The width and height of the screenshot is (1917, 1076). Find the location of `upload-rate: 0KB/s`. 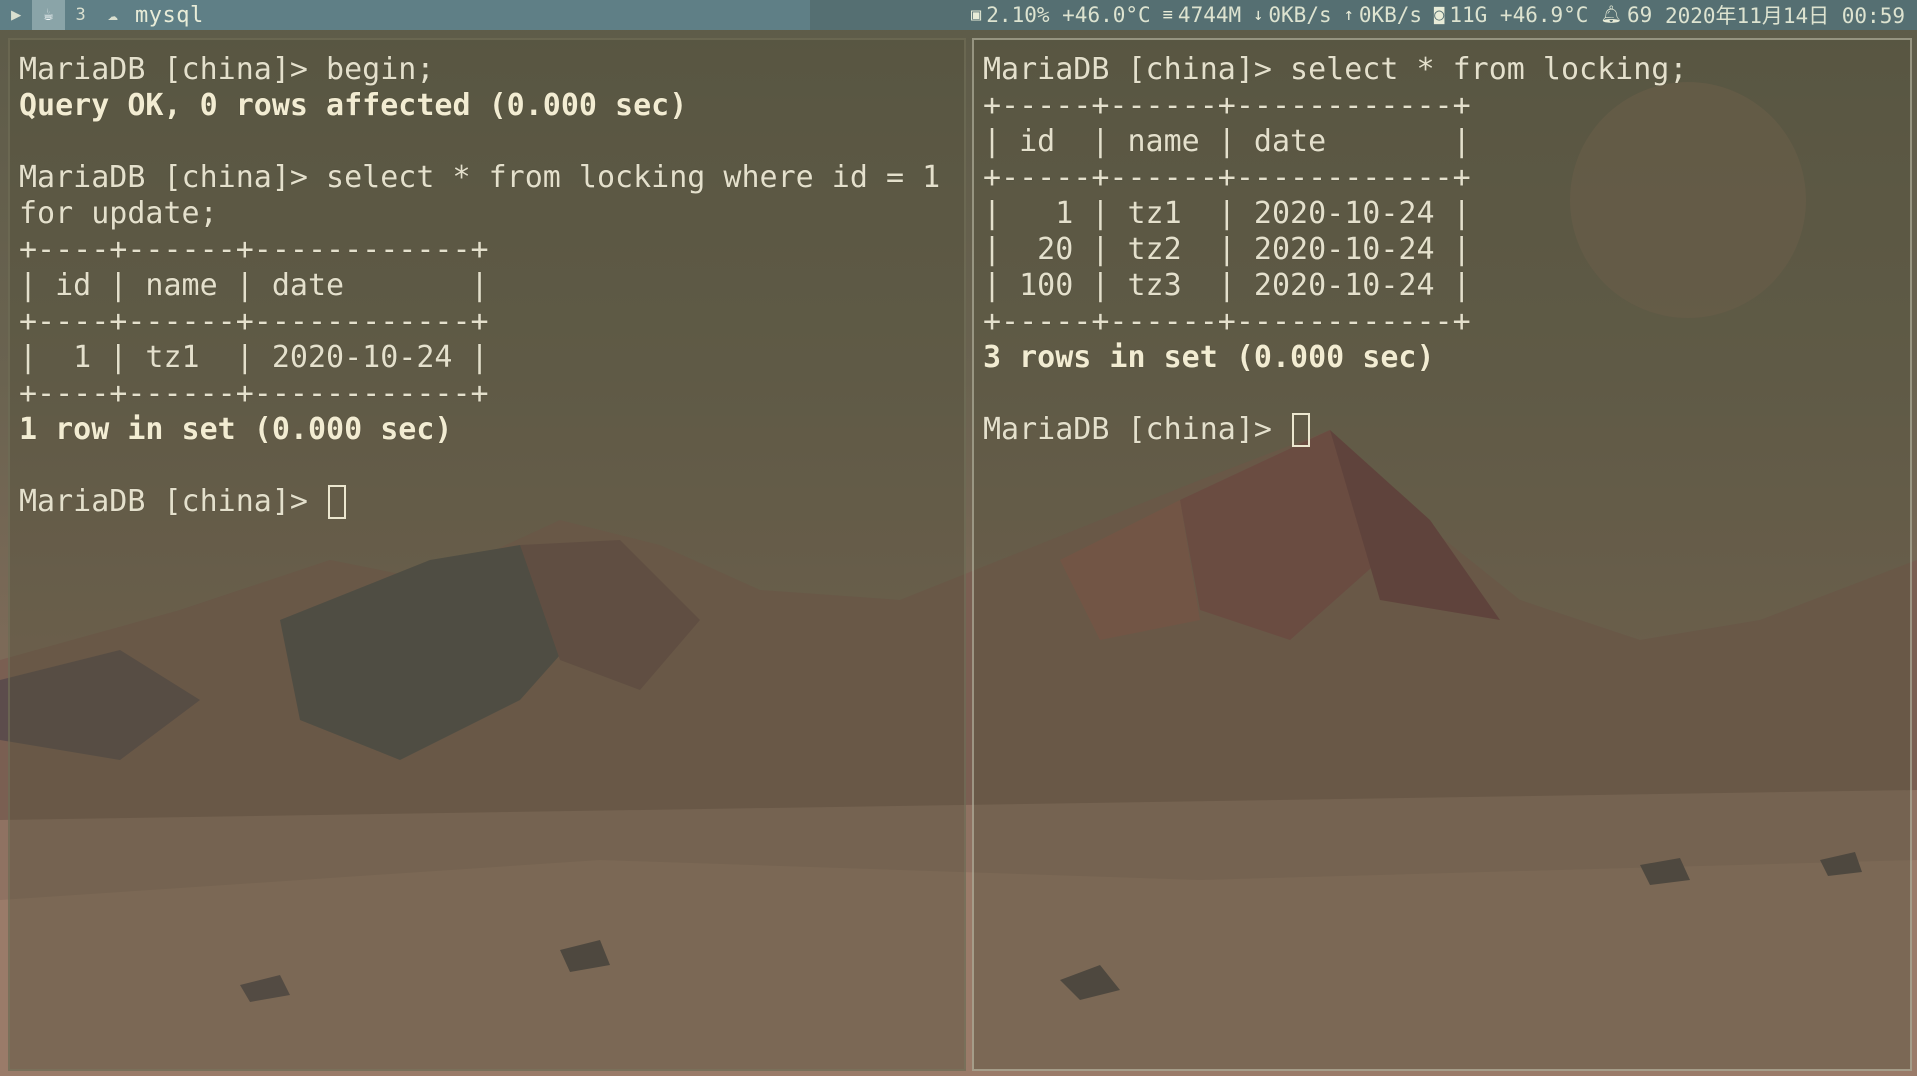

upload-rate: 0KB/s is located at coordinates (1390, 15).